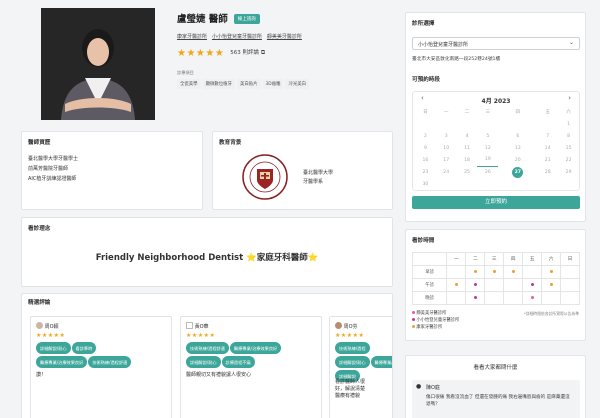 Image resolution: width=600 pixels, height=418 pixels. I want to click on clinic-select: 小小怡登兒童牙醫診所 ⌄, so click(496, 43).